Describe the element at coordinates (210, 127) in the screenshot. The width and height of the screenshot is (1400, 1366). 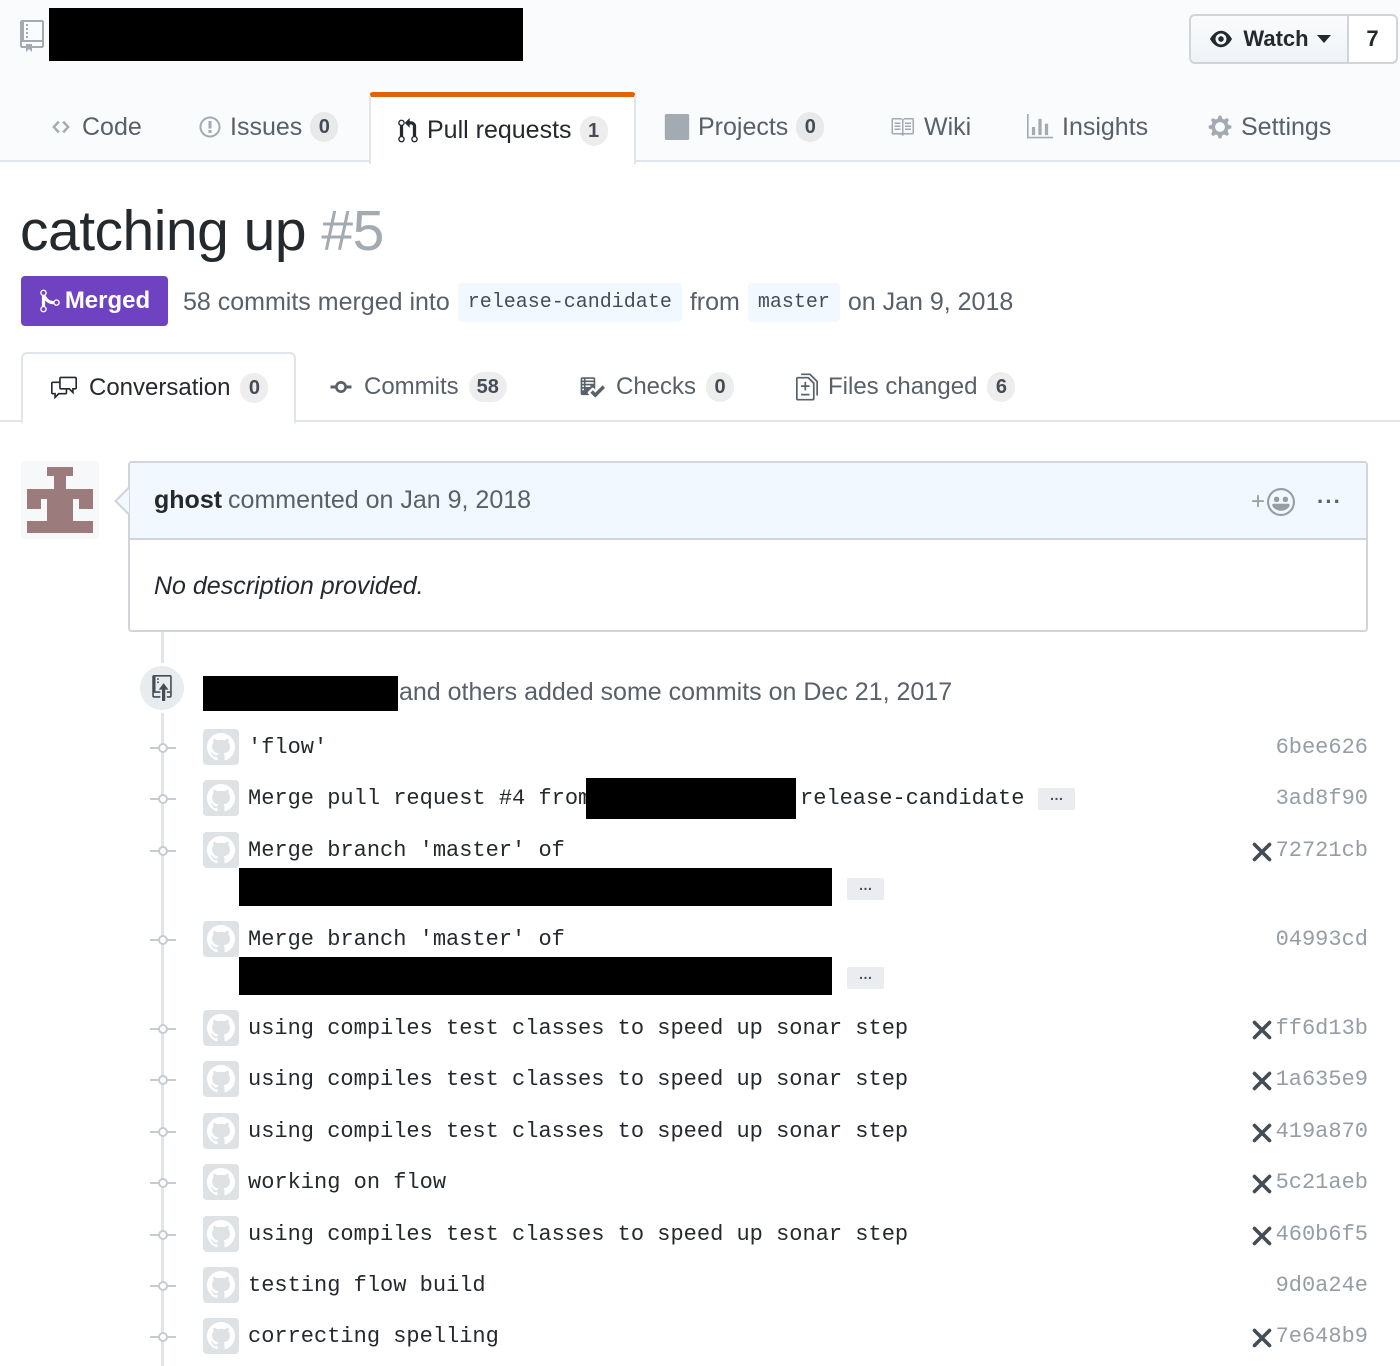
I see `issue-opened-icon` at that location.